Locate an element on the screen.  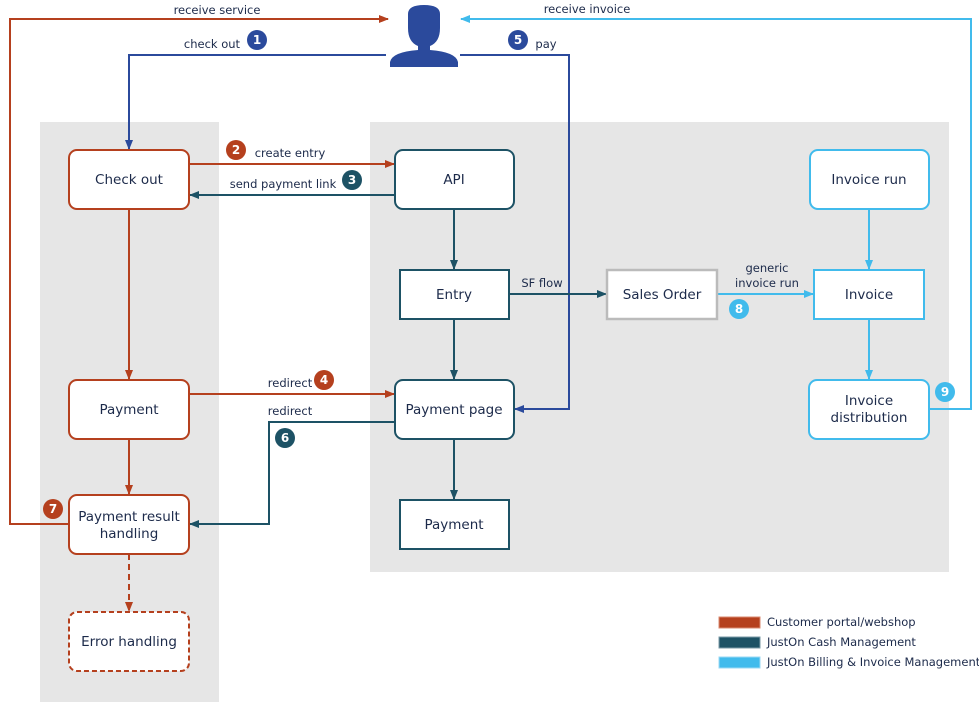
svg-text: 4 is located at coordinates (324, 380).